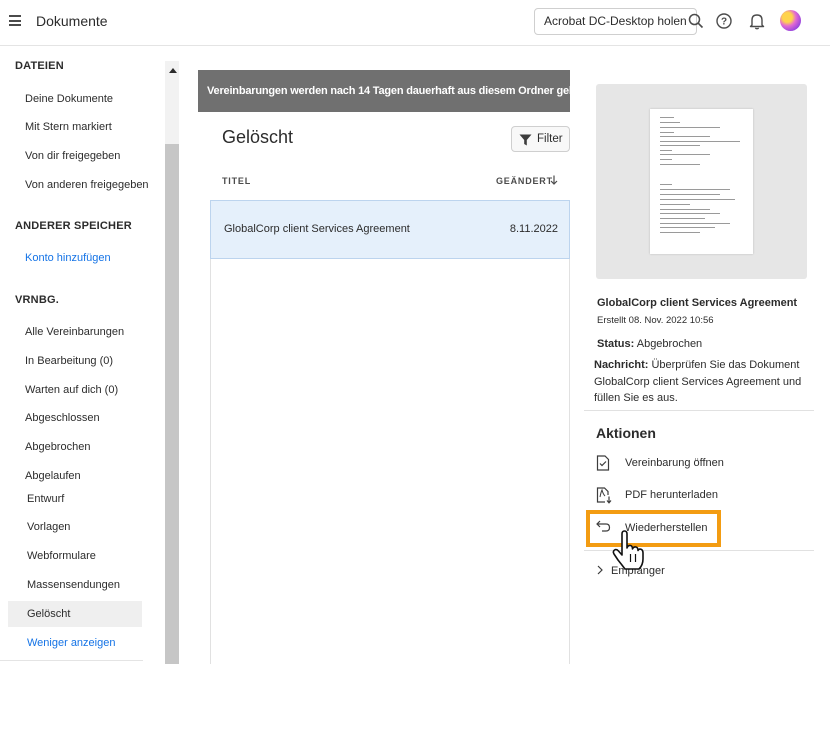 Image resolution: width=830 pixels, height=736 pixels. Describe the element at coordinates (72, 156) in the screenshot. I see `sidebar-item-shared-by-you: Von dir freigegeben` at that location.